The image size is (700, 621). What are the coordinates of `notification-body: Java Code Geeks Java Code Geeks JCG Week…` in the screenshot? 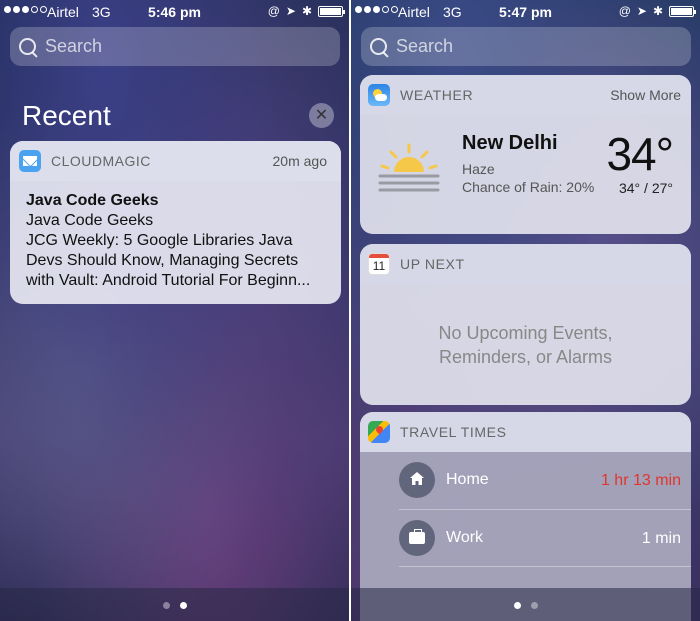 It's located at (175, 241).